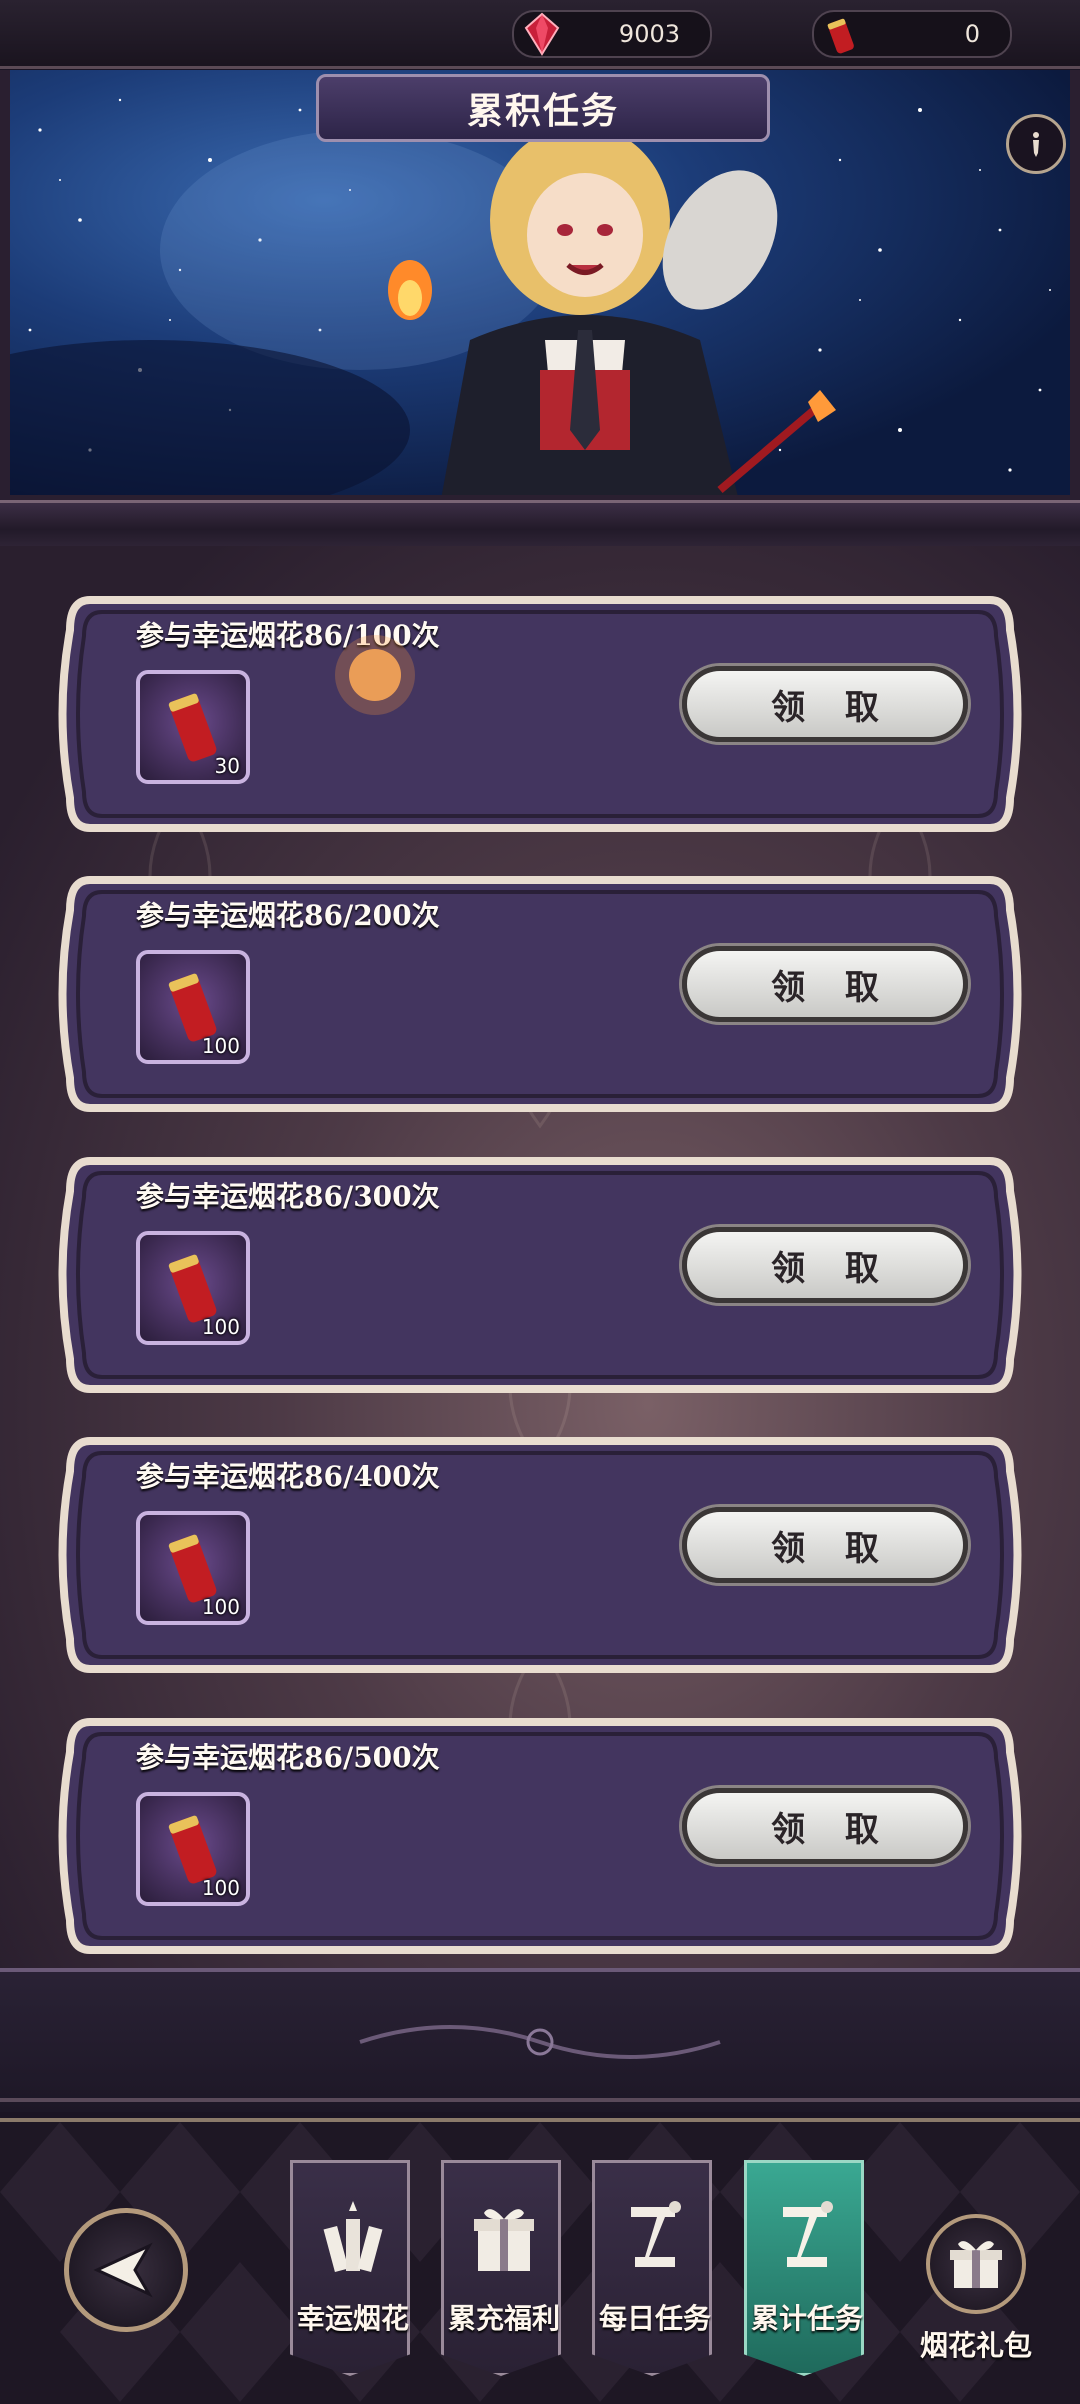  I want to click on task-title: 参与幸运烟花86/200次, so click(288, 915).